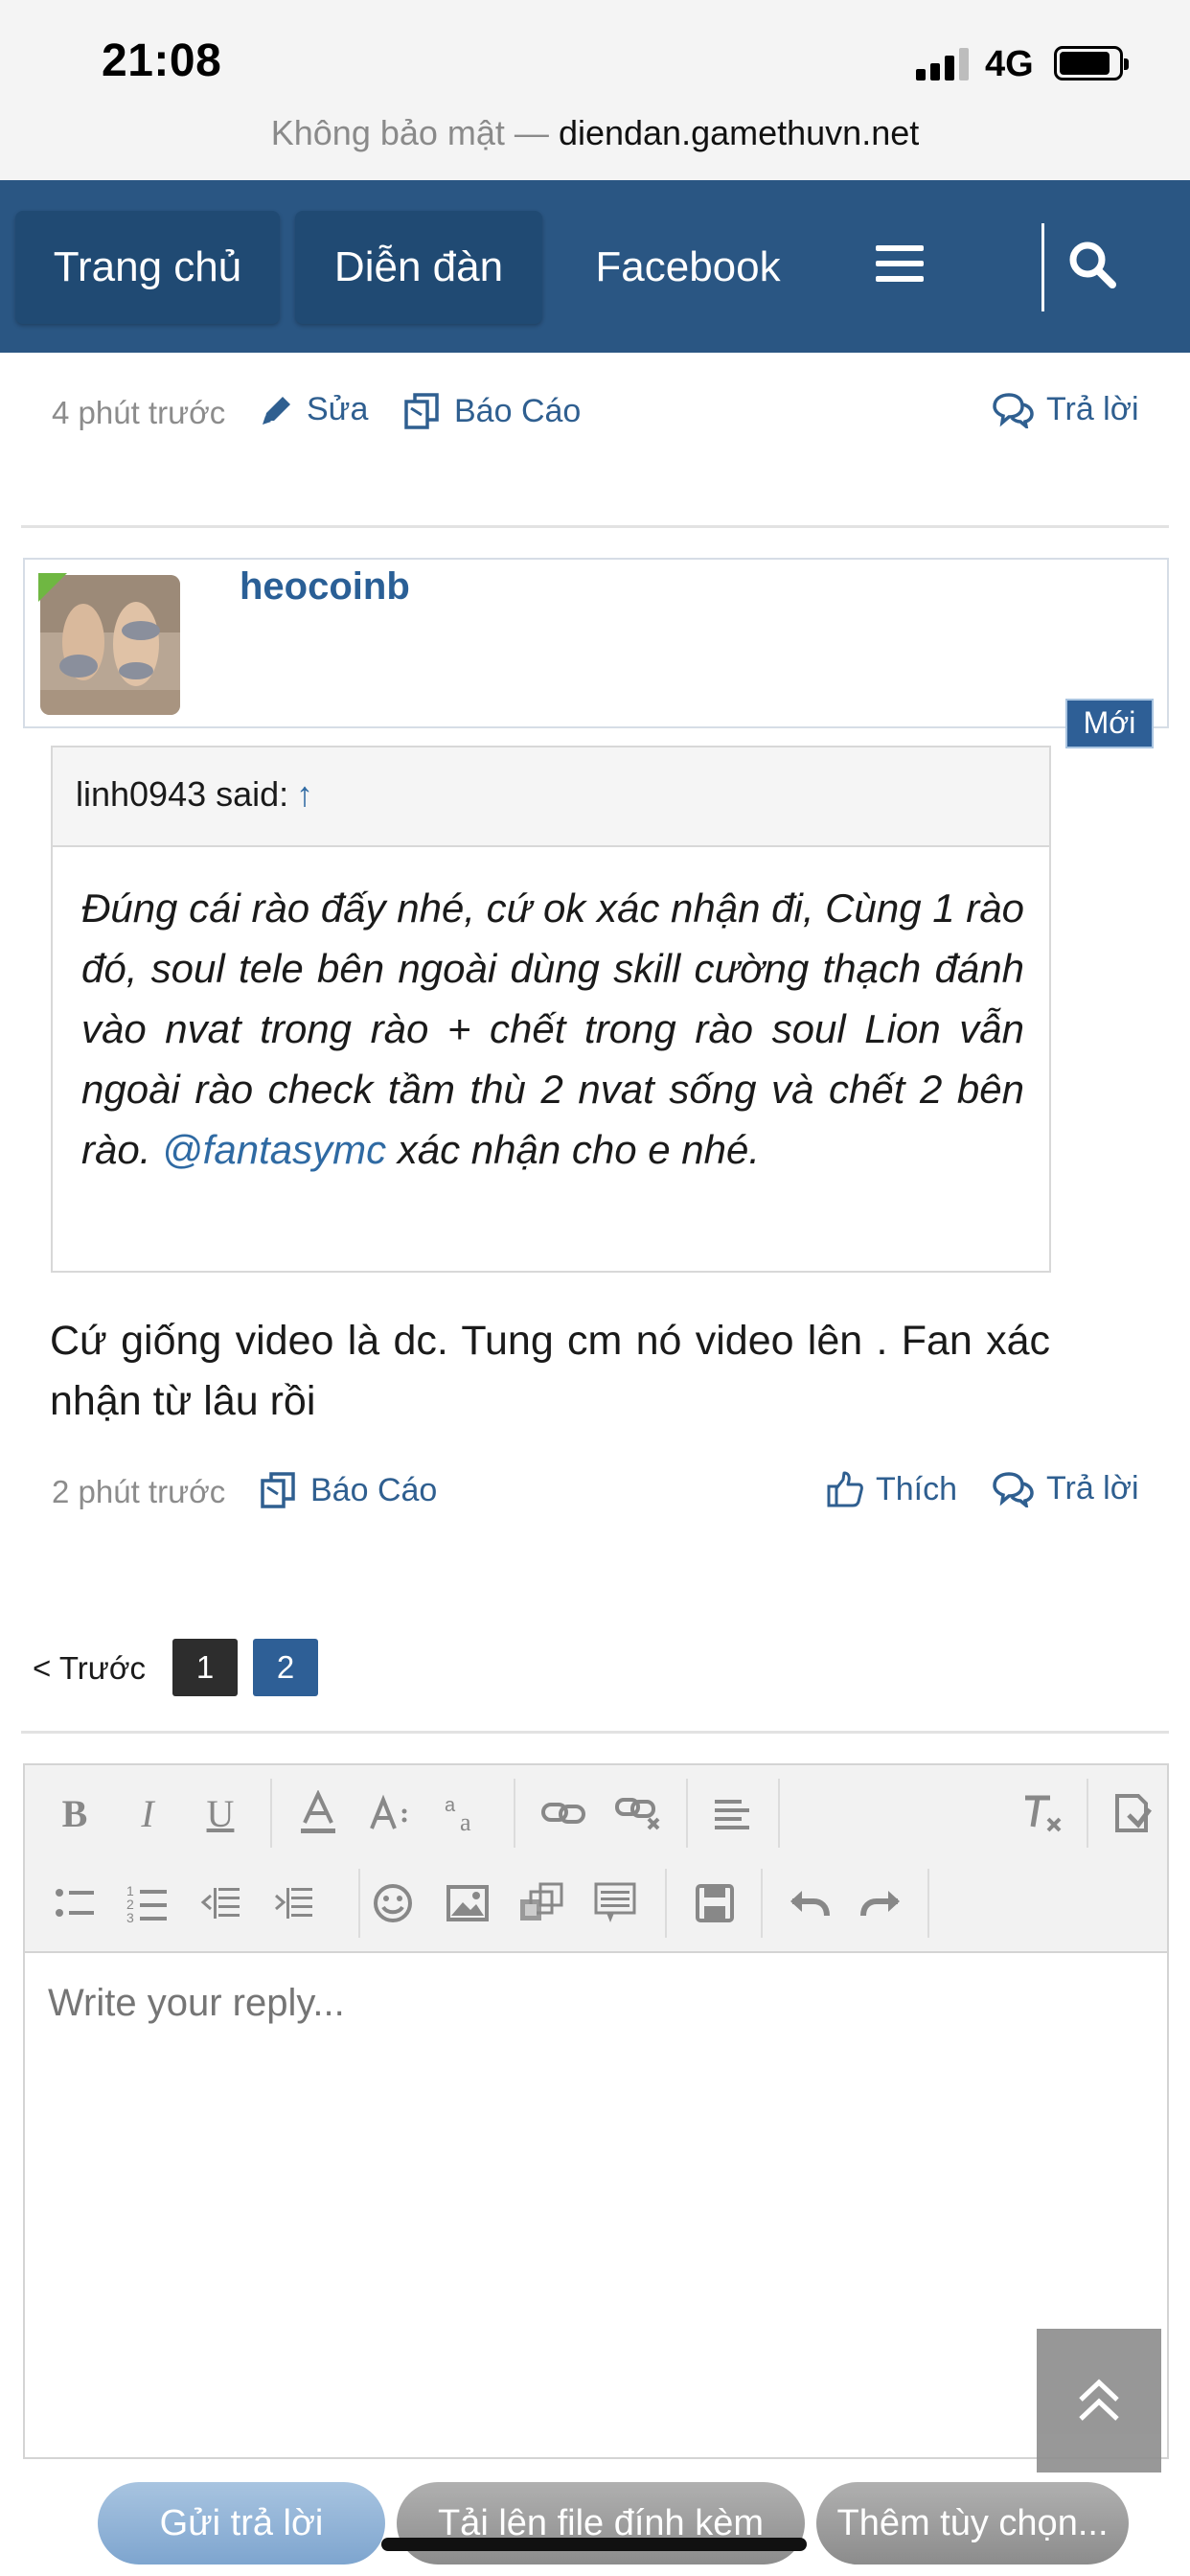  Describe the element at coordinates (596, 1859) in the screenshot. I see `editor-toolbar: B I U aa 1 2 3` at that location.